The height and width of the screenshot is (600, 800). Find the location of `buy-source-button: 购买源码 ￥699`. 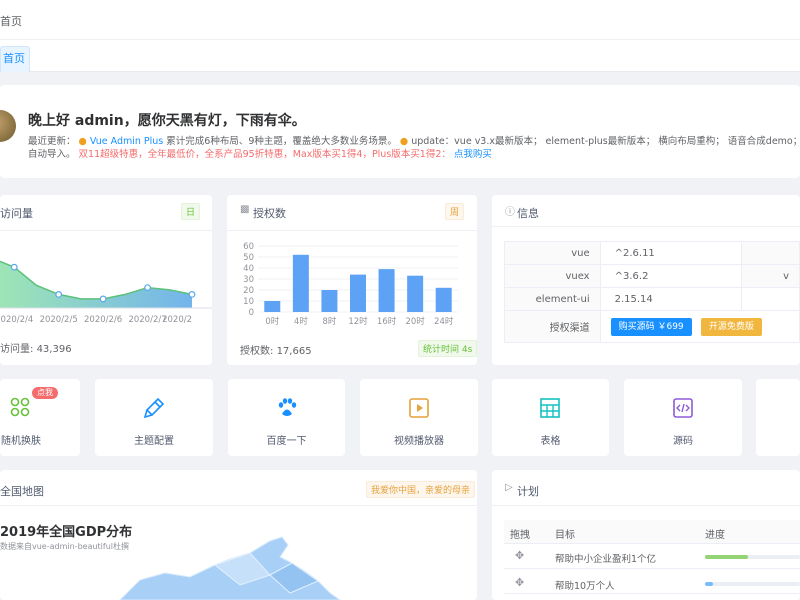

buy-source-button: 购买源码 ￥699 is located at coordinates (651, 326).